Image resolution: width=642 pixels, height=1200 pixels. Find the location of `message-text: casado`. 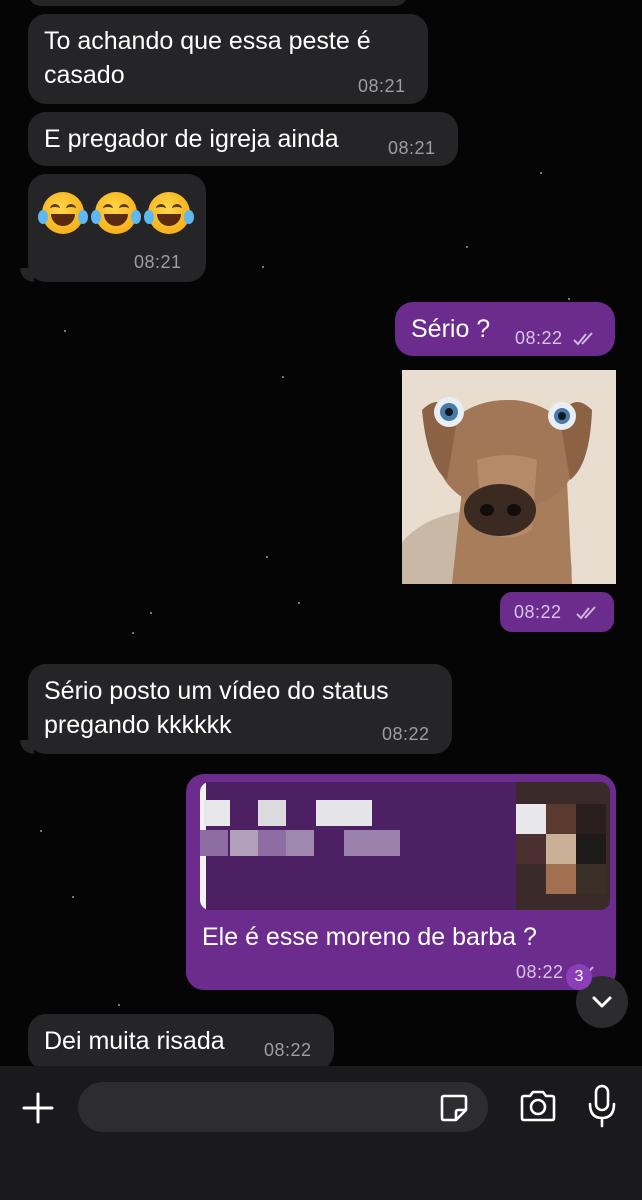

message-text: casado is located at coordinates (84, 75).